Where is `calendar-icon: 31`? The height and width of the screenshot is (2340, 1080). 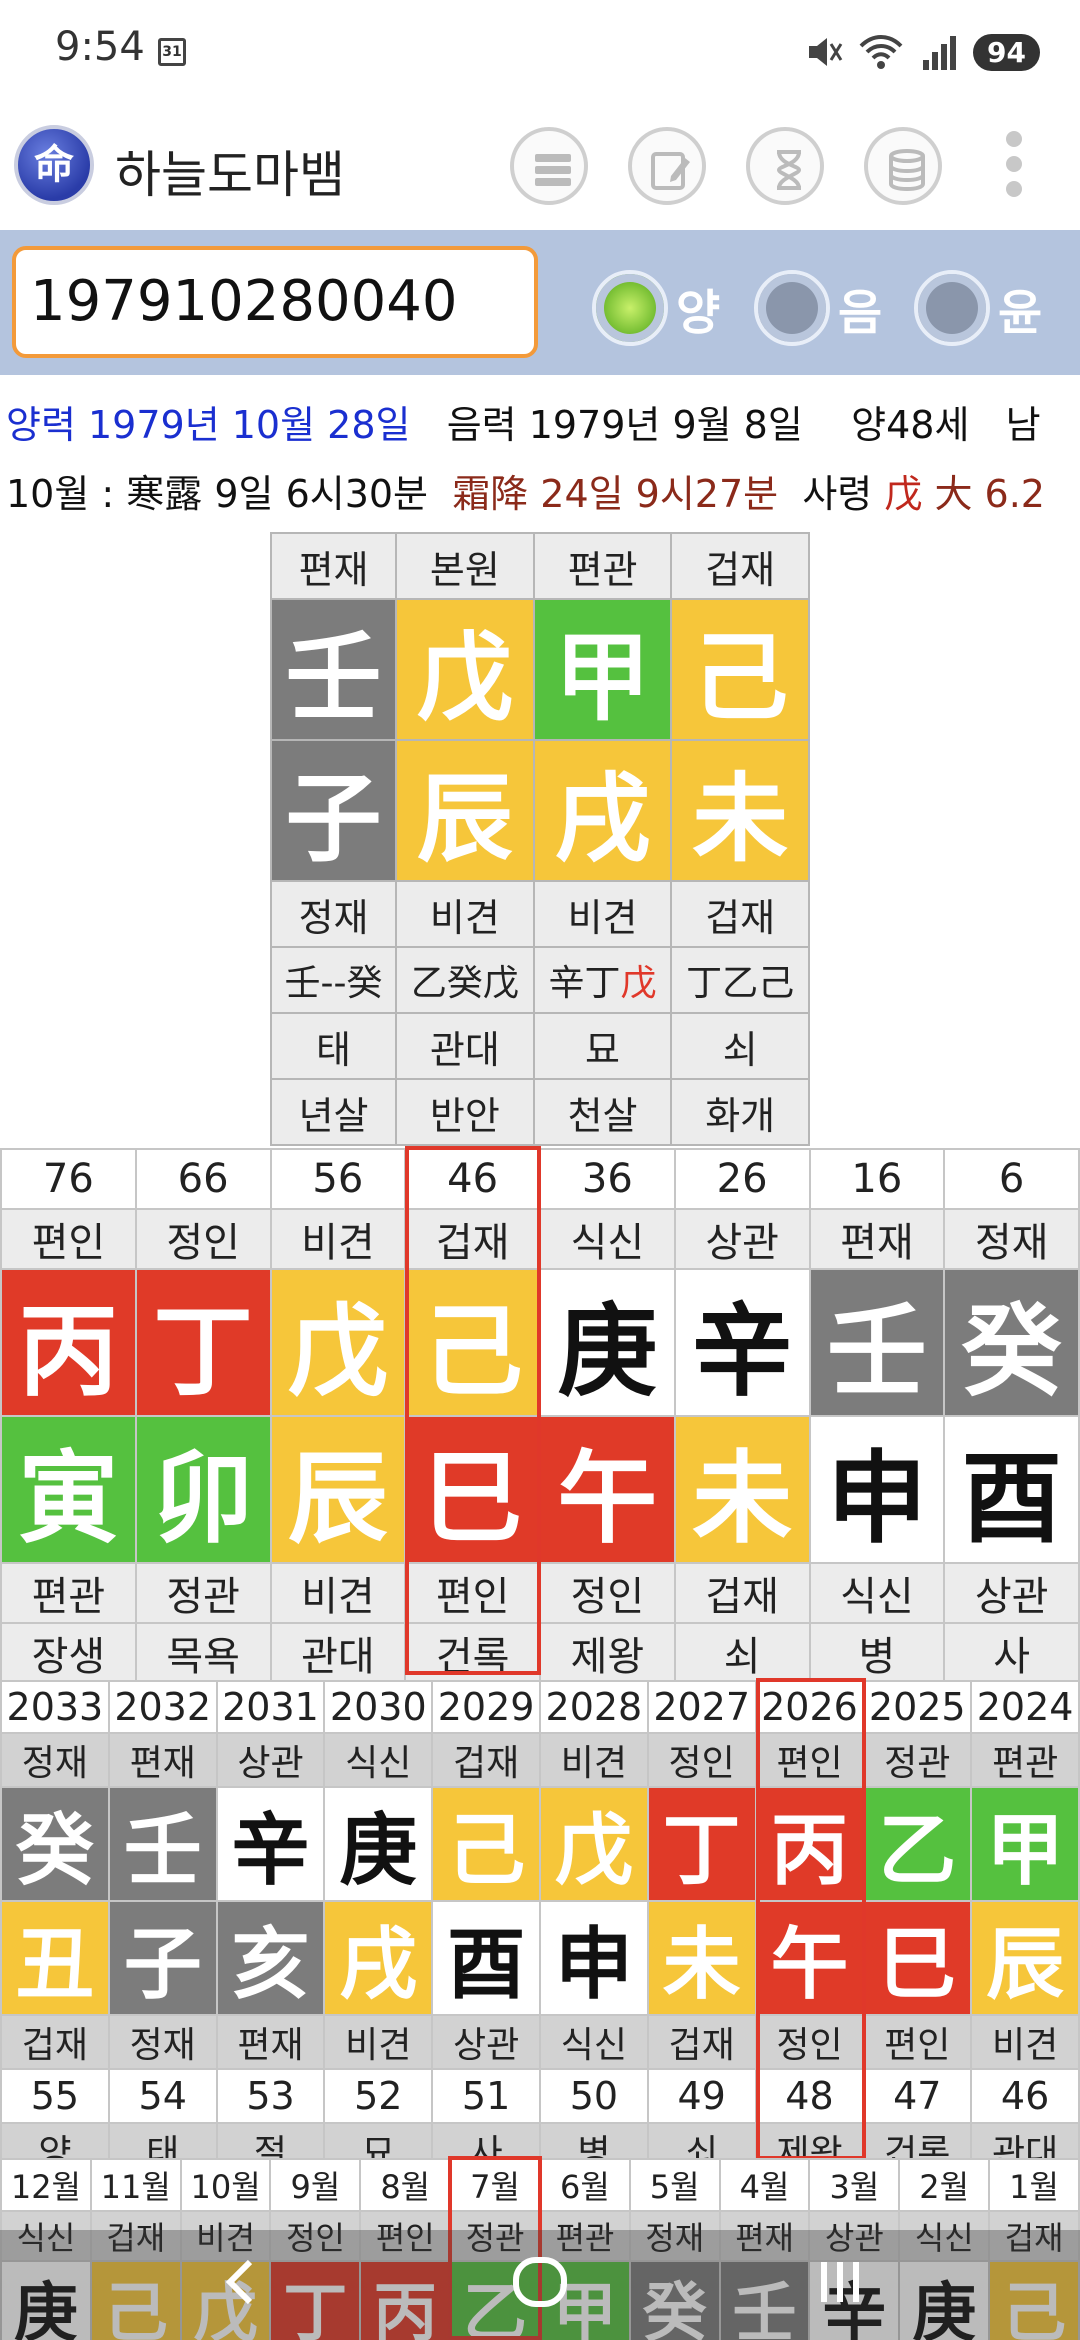 calendar-icon: 31 is located at coordinates (172, 52).